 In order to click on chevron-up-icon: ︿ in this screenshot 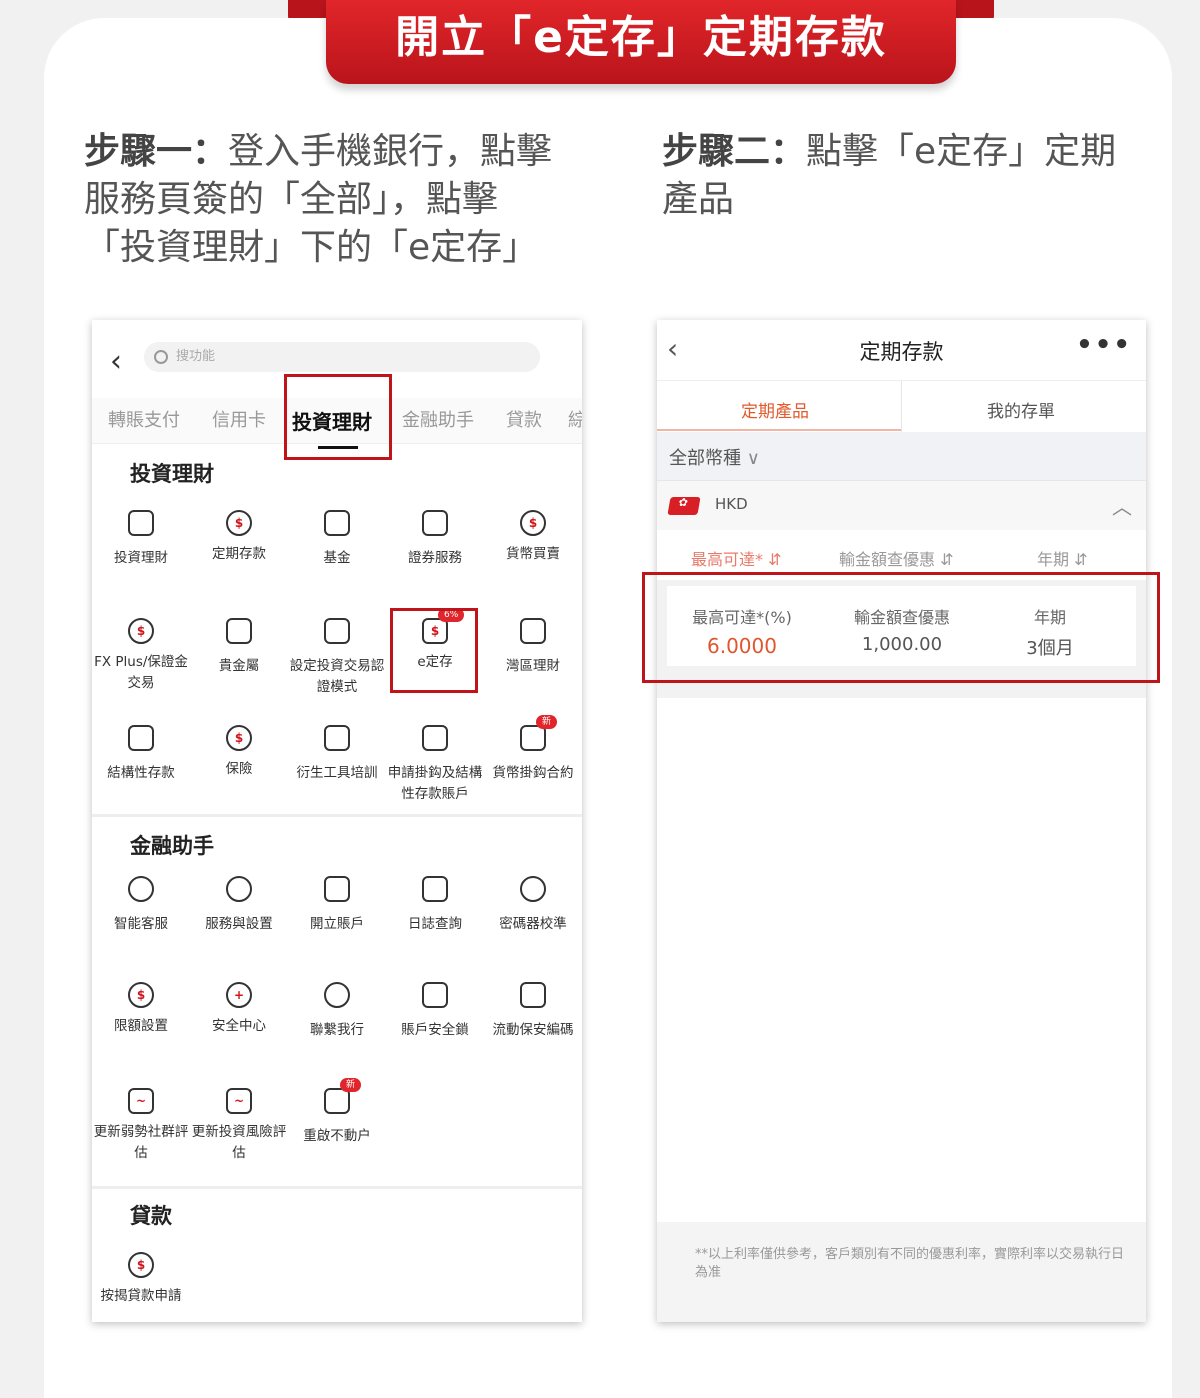, I will do `click(1122, 505)`.